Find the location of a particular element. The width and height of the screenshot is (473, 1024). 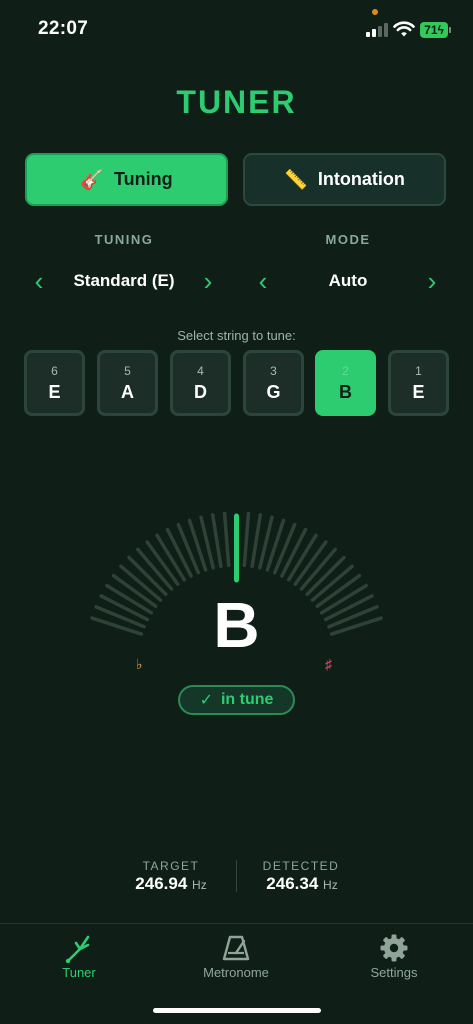

mode-next-button: › is located at coordinates (432, 281).